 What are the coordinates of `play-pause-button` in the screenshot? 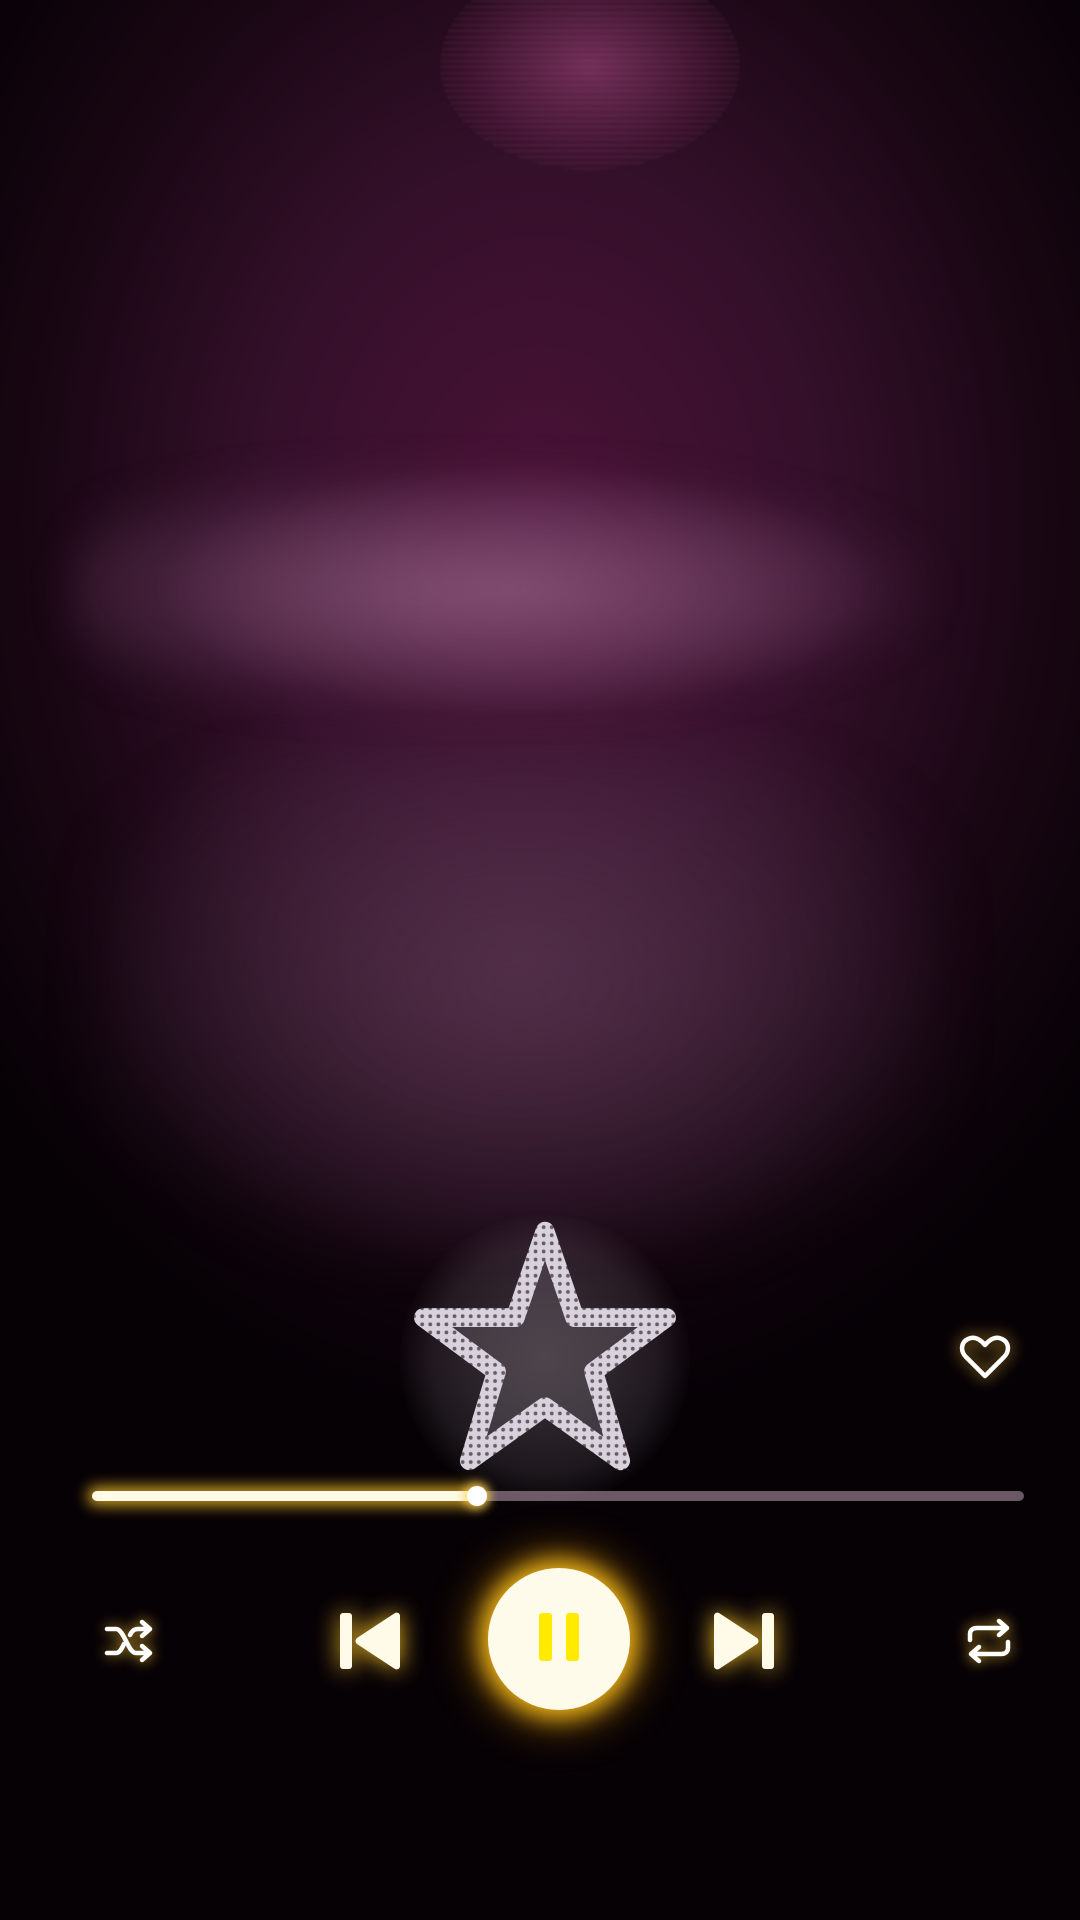 It's located at (559, 1639).